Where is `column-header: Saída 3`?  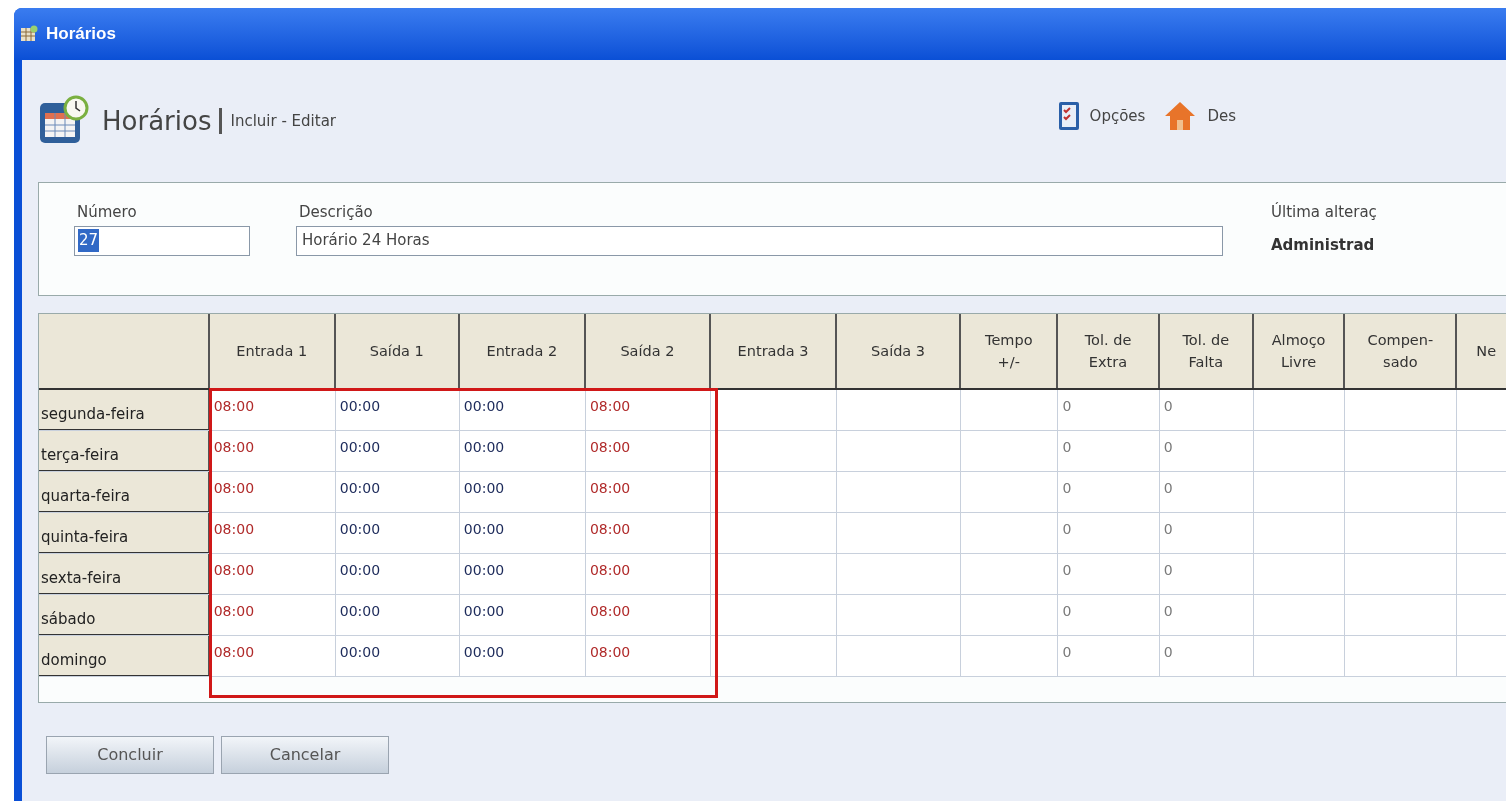 column-header: Saída 3 is located at coordinates (899, 351).